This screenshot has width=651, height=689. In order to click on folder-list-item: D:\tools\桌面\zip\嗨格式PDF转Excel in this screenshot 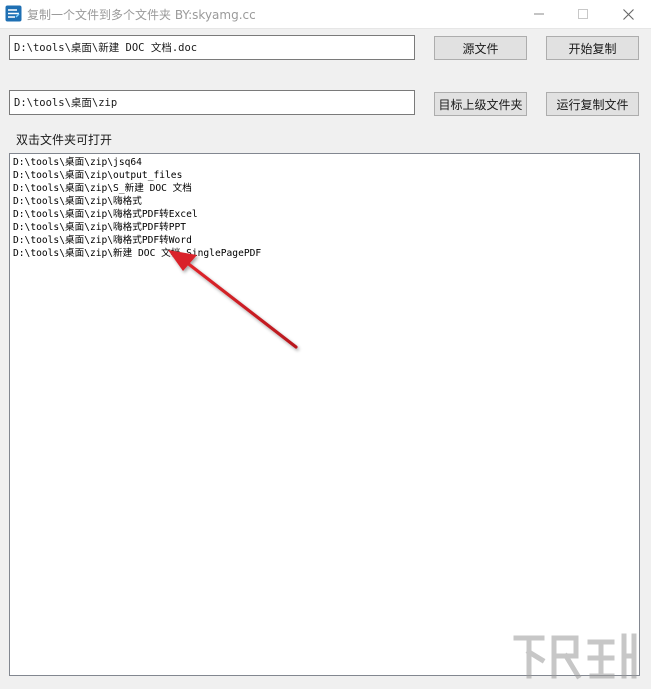, I will do `click(324, 214)`.